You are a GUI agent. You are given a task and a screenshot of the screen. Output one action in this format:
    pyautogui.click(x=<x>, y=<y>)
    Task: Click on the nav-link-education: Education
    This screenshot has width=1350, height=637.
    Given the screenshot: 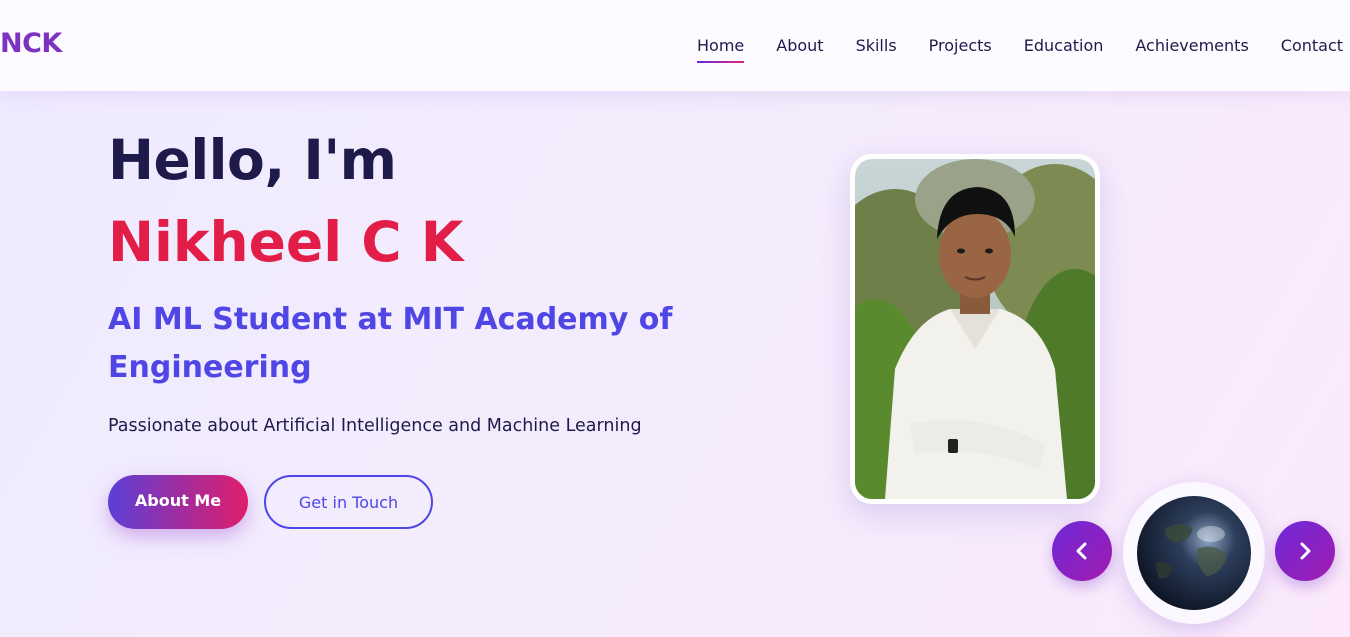 What is the action you would take?
    pyautogui.click(x=1064, y=49)
    